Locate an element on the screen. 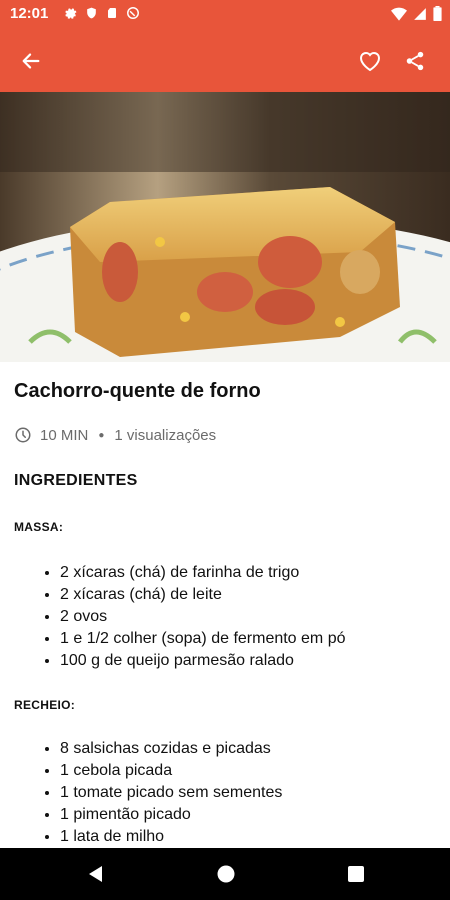 The width and height of the screenshot is (450, 900). section-heading-massa: MASSA: is located at coordinates (39, 527).